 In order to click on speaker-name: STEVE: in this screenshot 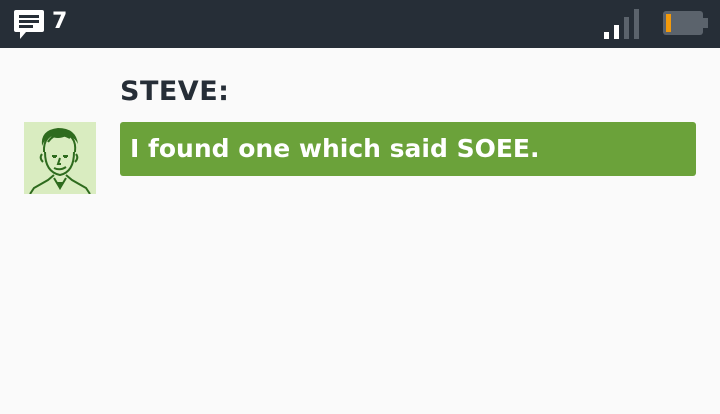, I will do `click(175, 91)`.